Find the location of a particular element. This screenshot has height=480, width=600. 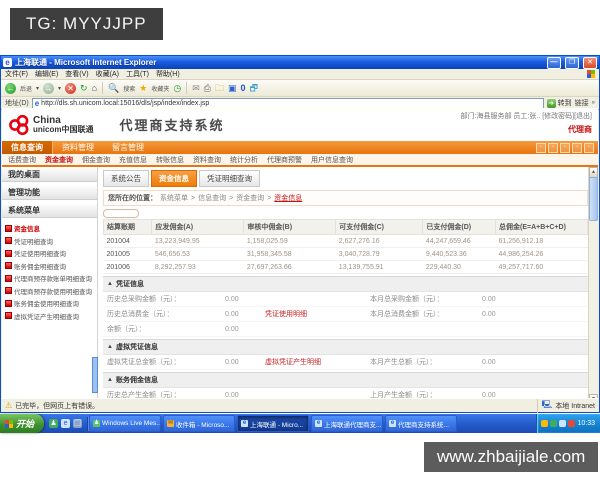

tree-item: 凭证明细查询 is located at coordinates (51, 241).